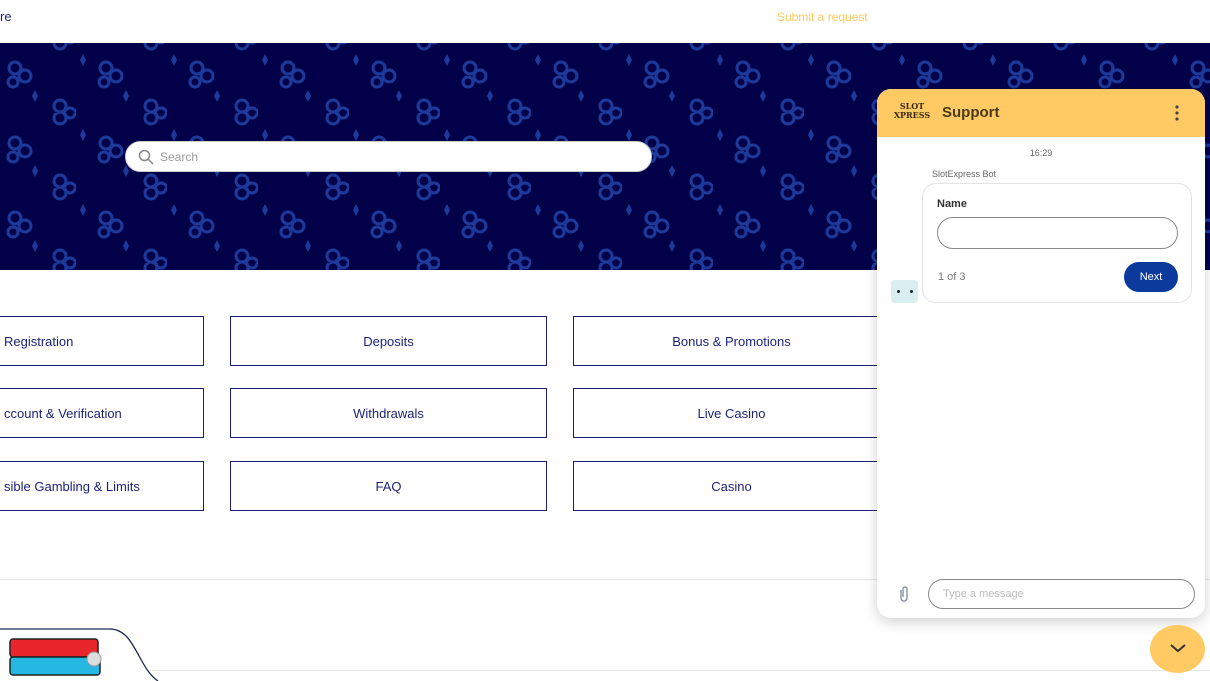  I want to click on category-faq: FAQ, so click(388, 486).